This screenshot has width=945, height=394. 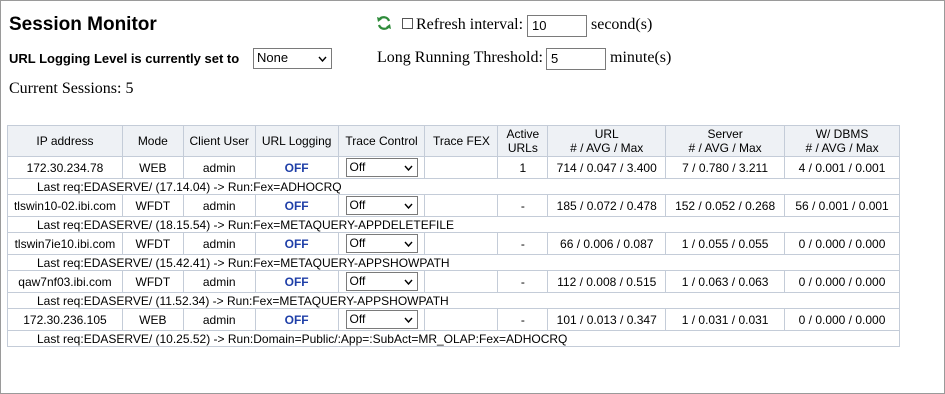 I want to click on url-logging-select: None, so click(x=292, y=58).